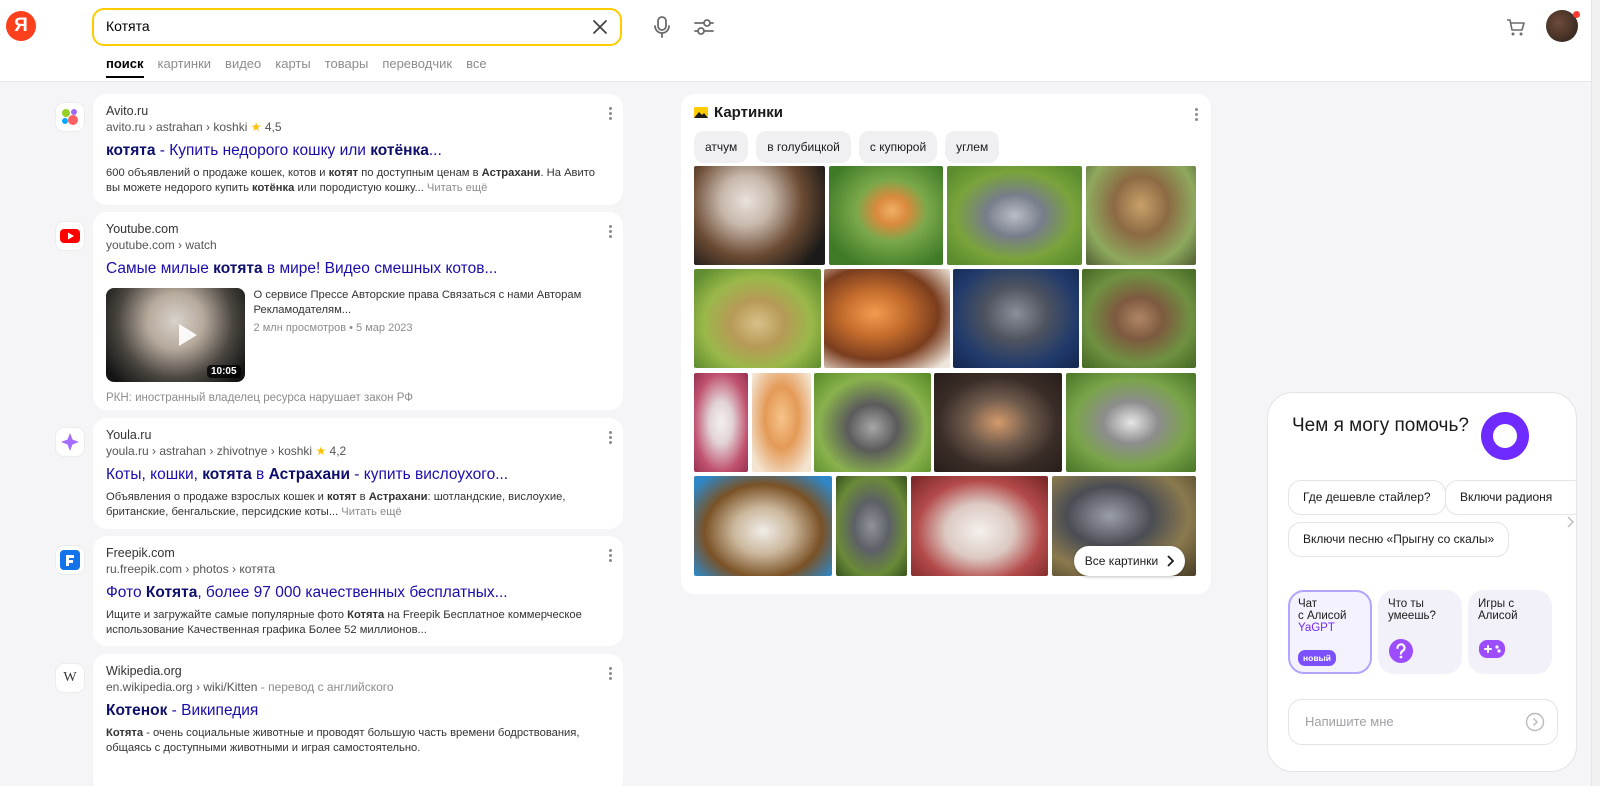 The image size is (1600, 786). Describe the element at coordinates (1492, 649) in the screenshot. I see `gamepad-icon` at that location.